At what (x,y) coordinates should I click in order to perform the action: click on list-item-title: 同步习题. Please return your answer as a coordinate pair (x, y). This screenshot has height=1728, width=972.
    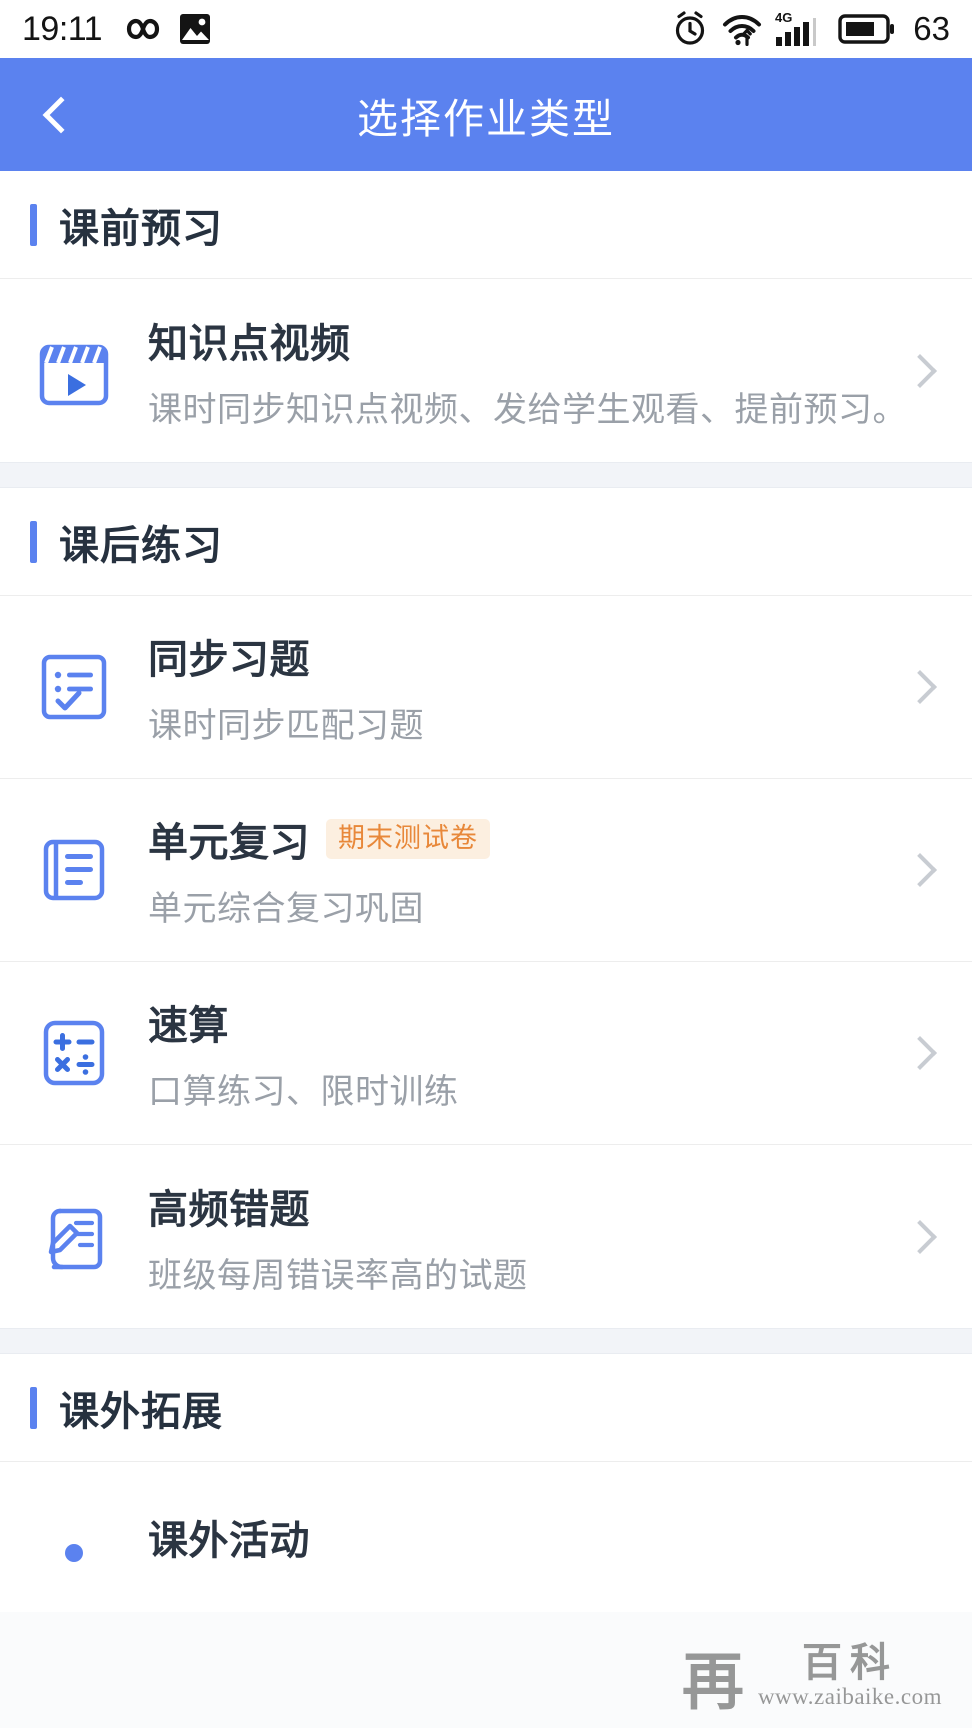
    Looking at the image, I should click on (229, 660).